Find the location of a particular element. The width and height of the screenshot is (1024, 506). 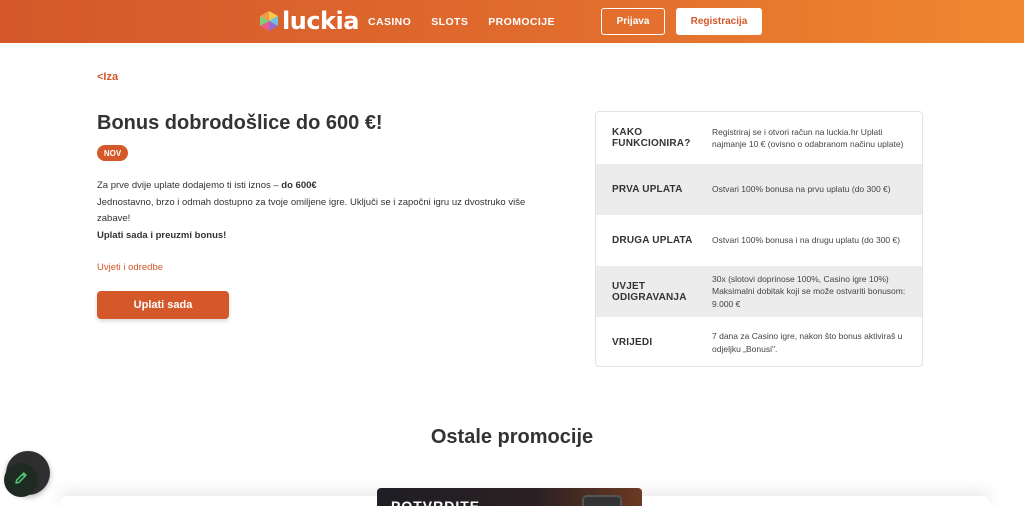

phone-image is located at coordinates (602, 500).